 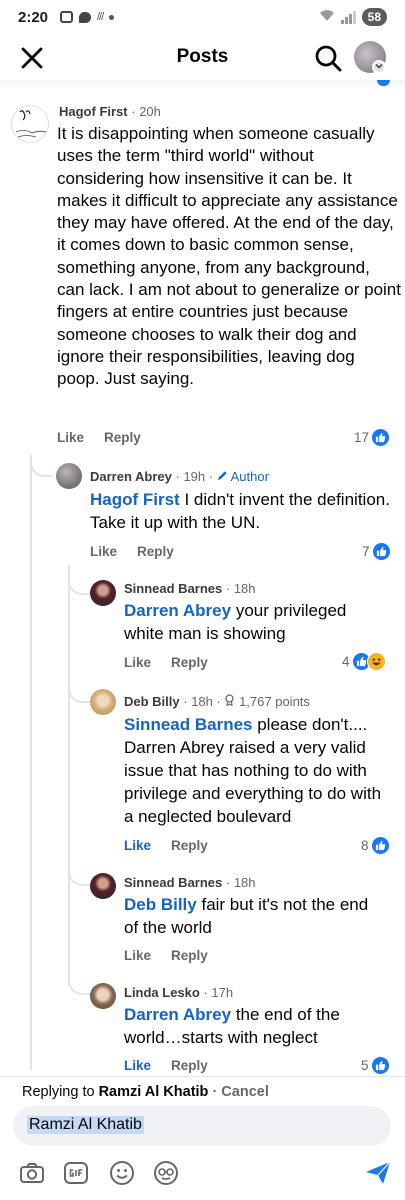 I want to click on comment-author: Darren Abrey · 19h · Author, so click(x=179, y=476).